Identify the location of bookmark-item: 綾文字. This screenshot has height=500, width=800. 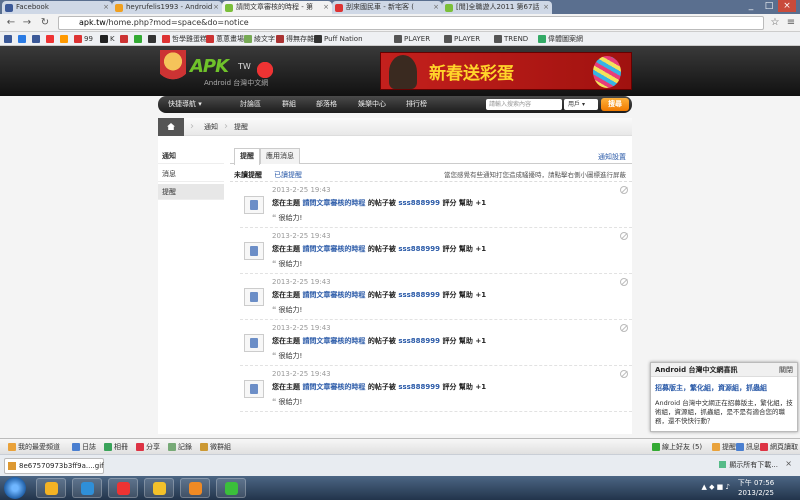
(259, 39).